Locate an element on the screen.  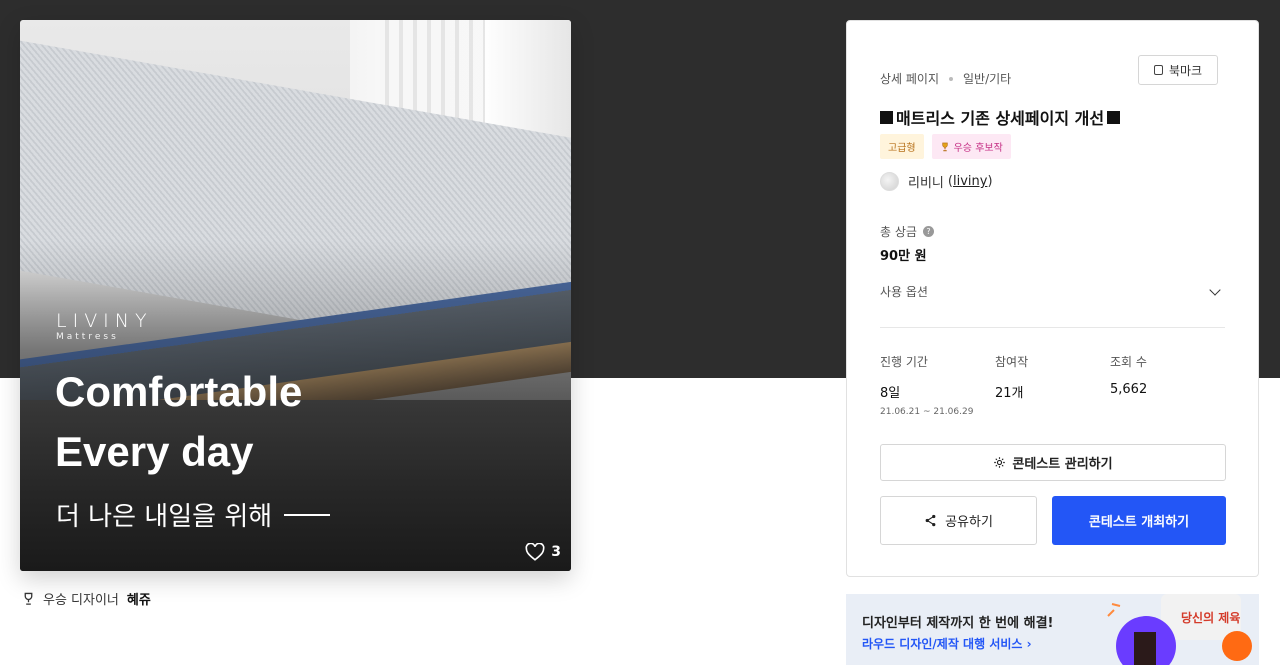
prize-label-text: 총 상금 is located at coordinates (898, 232).